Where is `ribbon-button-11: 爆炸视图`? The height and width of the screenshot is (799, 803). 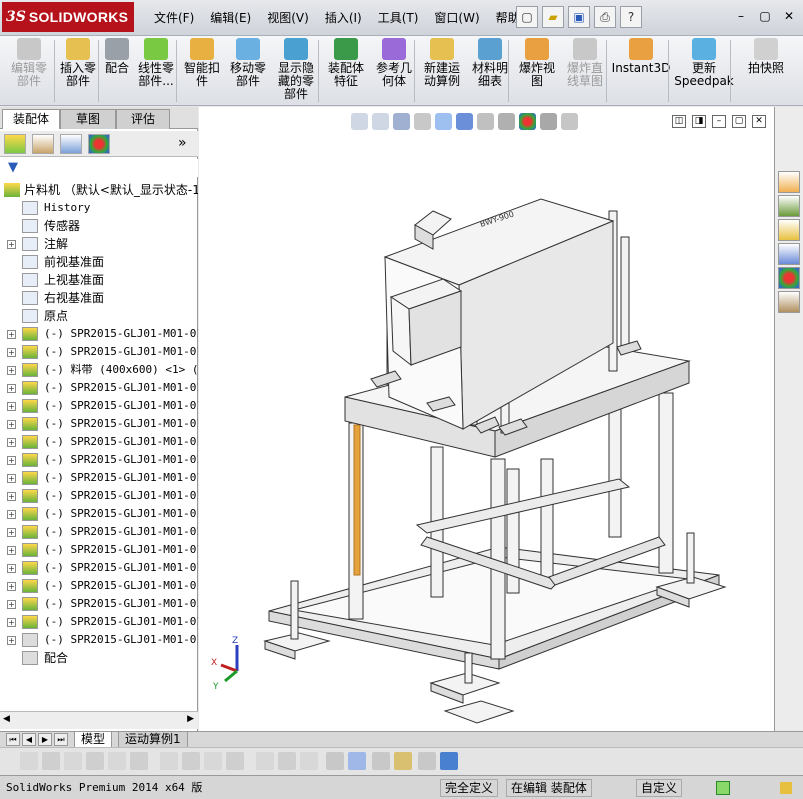 ribbon-button-11: 爆炸视图 is located at coordinates (537, 63).